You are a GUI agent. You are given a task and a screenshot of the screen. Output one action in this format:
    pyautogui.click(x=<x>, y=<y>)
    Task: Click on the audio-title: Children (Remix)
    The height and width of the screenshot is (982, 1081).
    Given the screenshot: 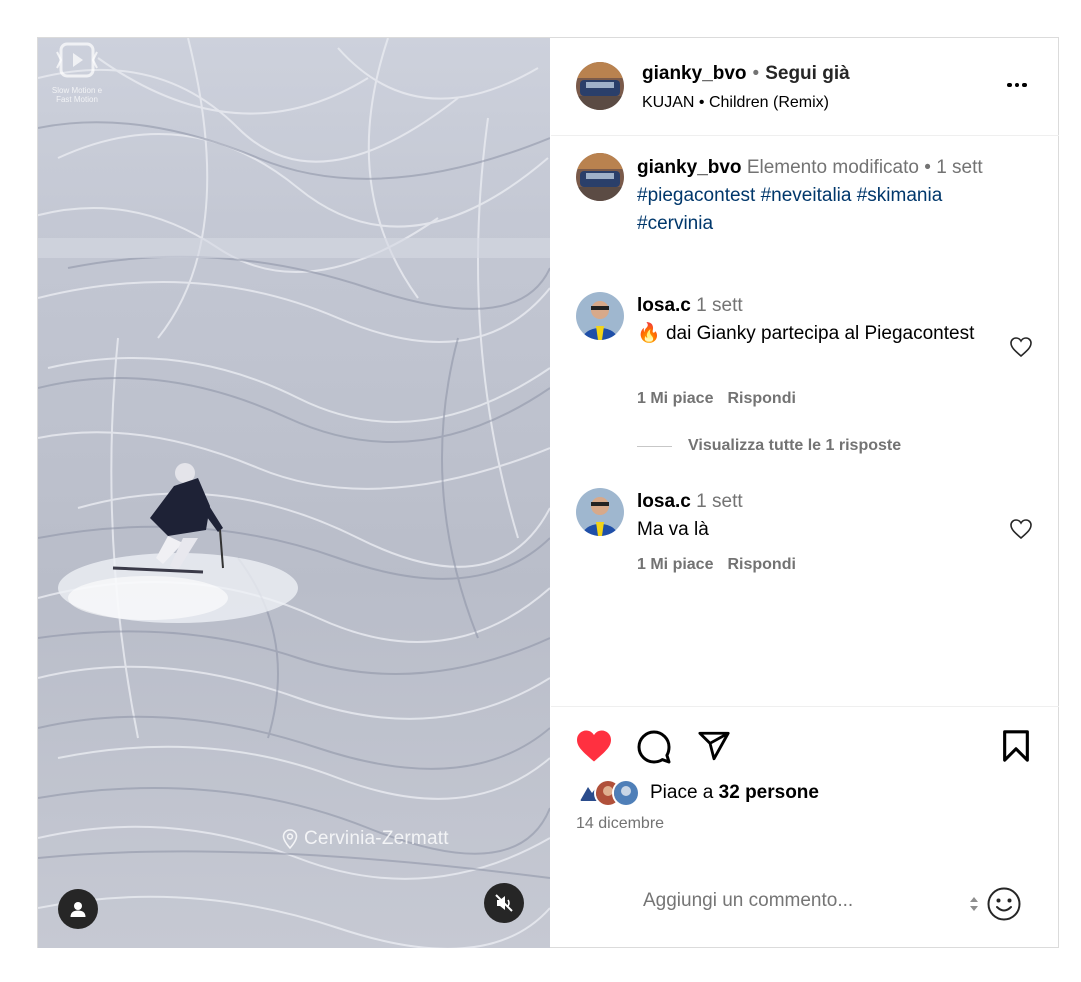 What is the action you would take?
    pyautogui.click(x=768, y=102)
    